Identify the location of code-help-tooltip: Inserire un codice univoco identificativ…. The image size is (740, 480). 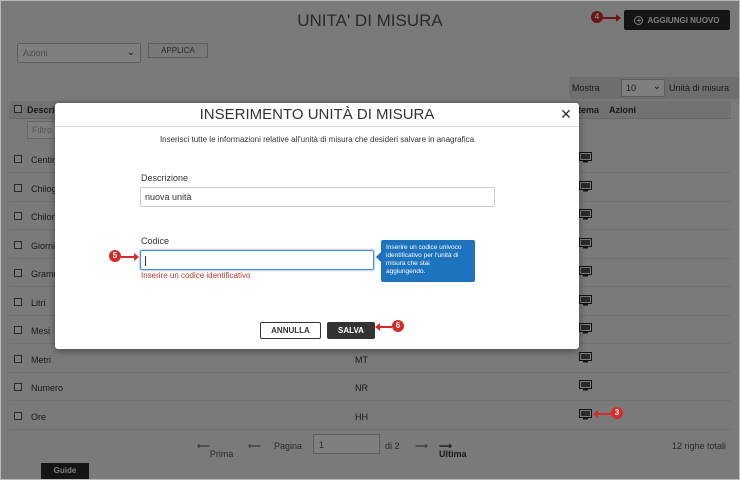
(425, 261).